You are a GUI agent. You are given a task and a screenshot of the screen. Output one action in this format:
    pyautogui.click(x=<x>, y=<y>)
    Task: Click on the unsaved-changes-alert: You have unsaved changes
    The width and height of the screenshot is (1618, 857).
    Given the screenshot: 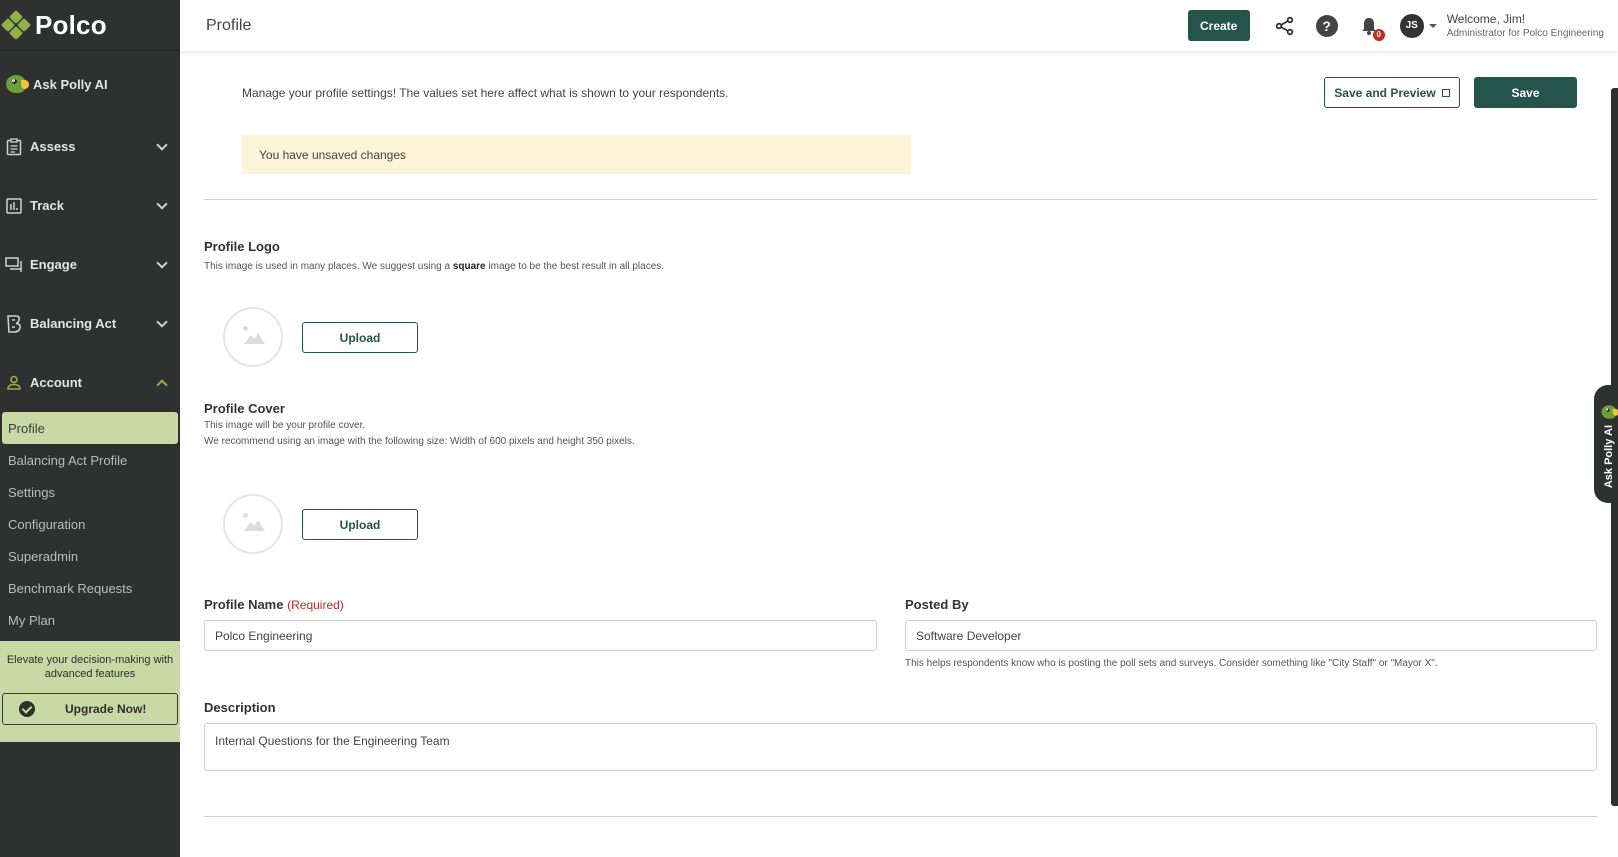 What is the action you would take?
    pyautogui.click(x=576, y=154)
    